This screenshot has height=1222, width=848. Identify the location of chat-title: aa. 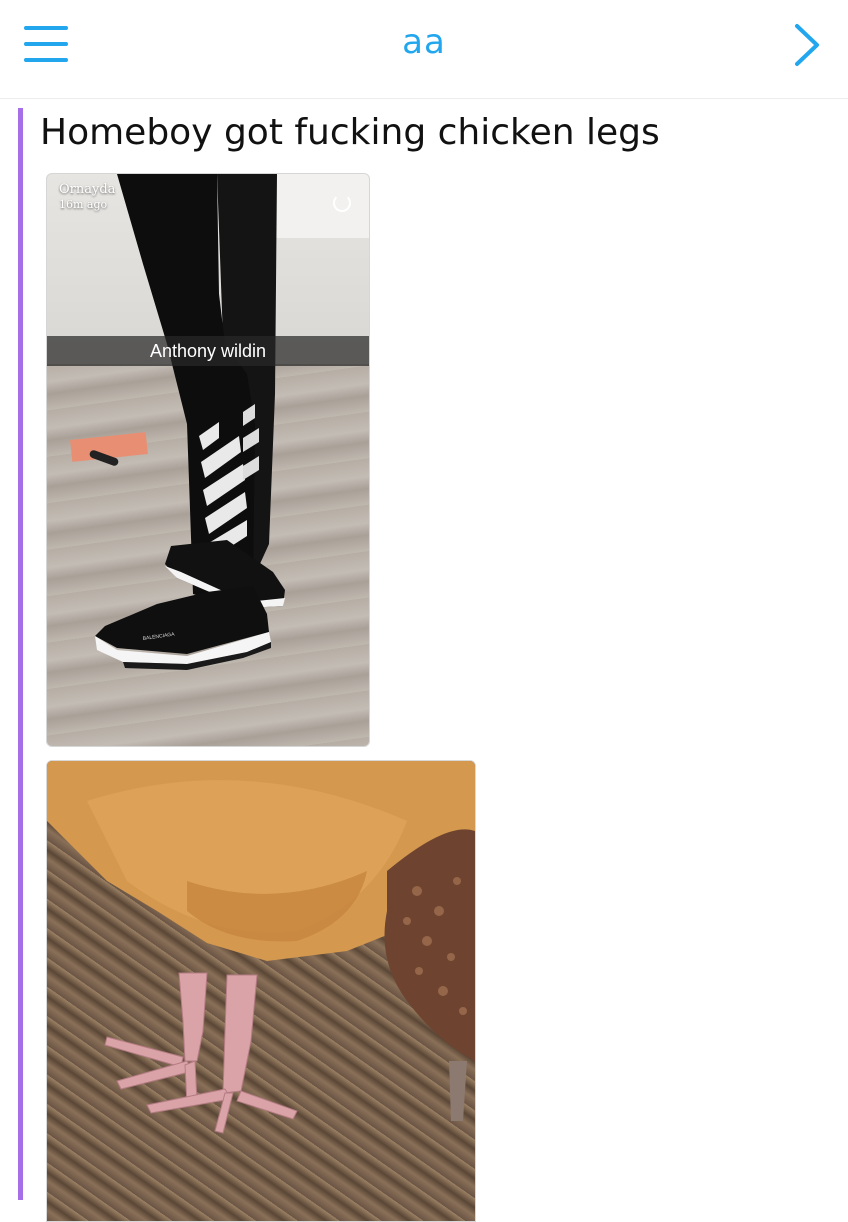
(424, 42).